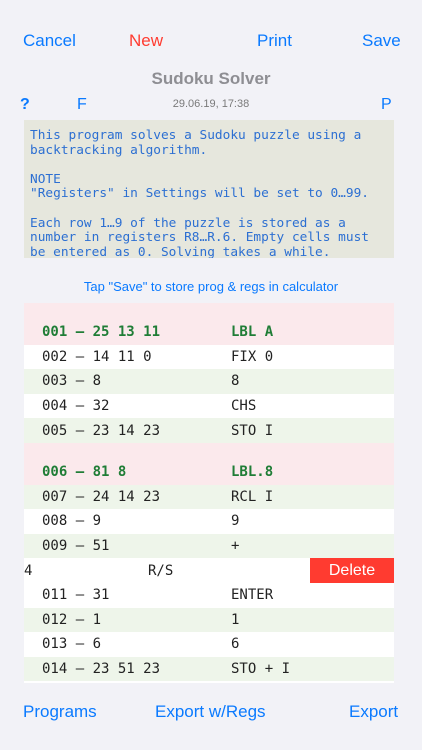  Describe the element at coordinates (209, 381) in the screenshot. I see `program-row: 003 – 8 8` at that location.